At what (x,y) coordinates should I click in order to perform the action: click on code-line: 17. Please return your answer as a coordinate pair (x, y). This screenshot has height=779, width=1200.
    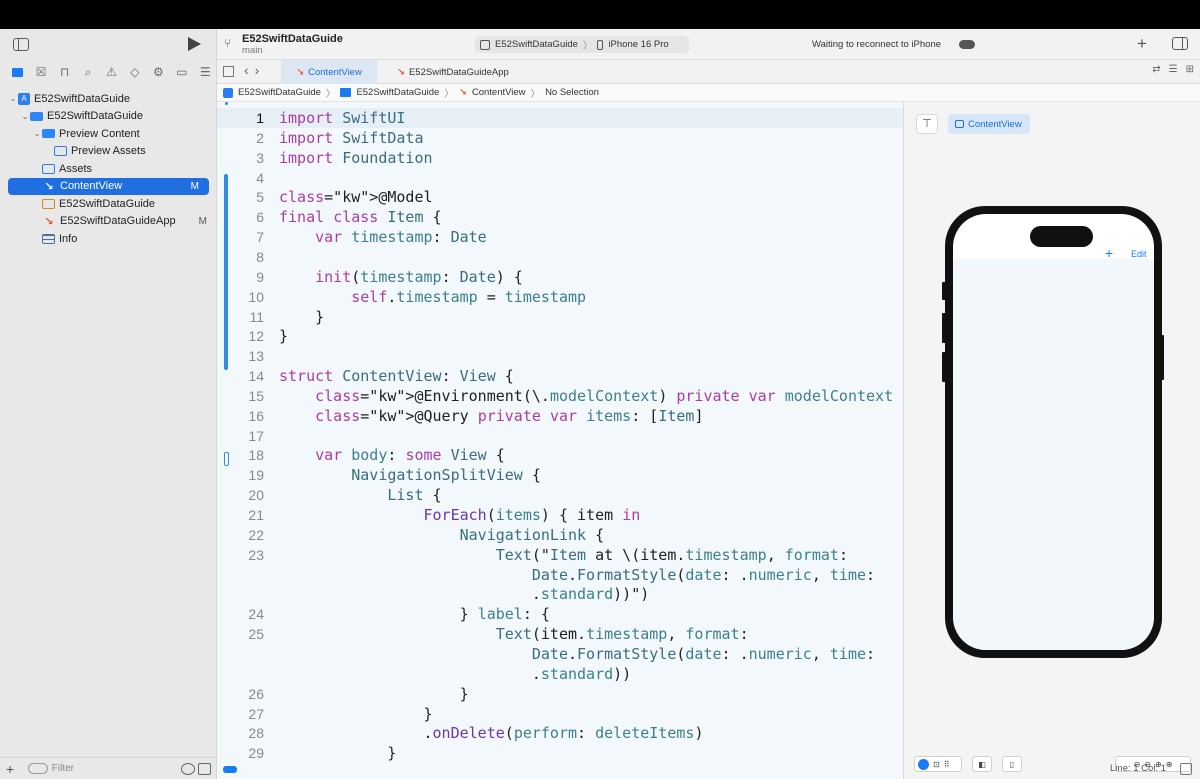
    Looking at the image, I should click on (560, 436).